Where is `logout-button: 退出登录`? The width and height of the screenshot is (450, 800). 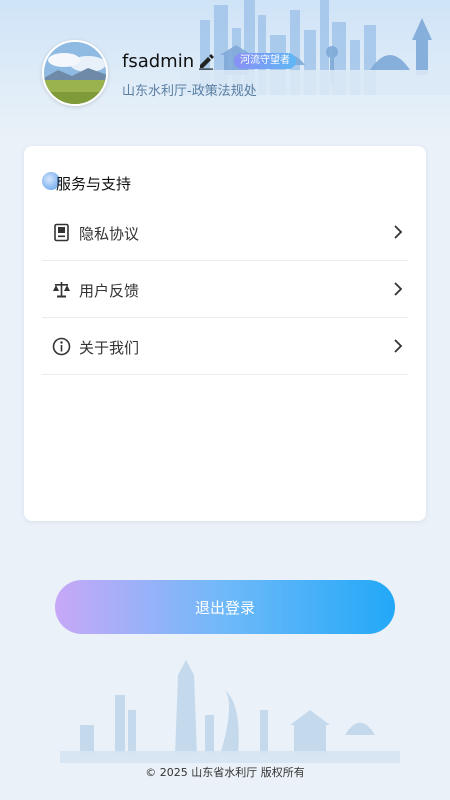
logout-button: 退出登录 is located at coordinates (225, 607).